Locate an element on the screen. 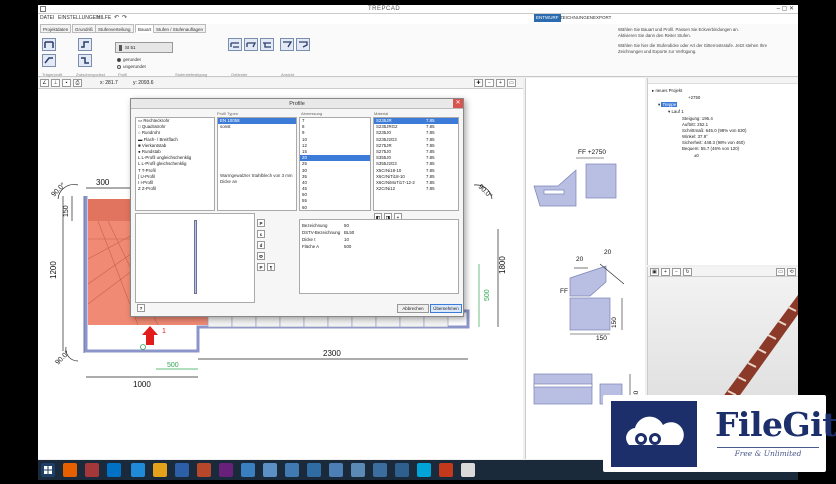 Image resolution: width=836 pixels, height=484 pixels. view-3d-icon: ▣ is located at coordinates (654, 272).